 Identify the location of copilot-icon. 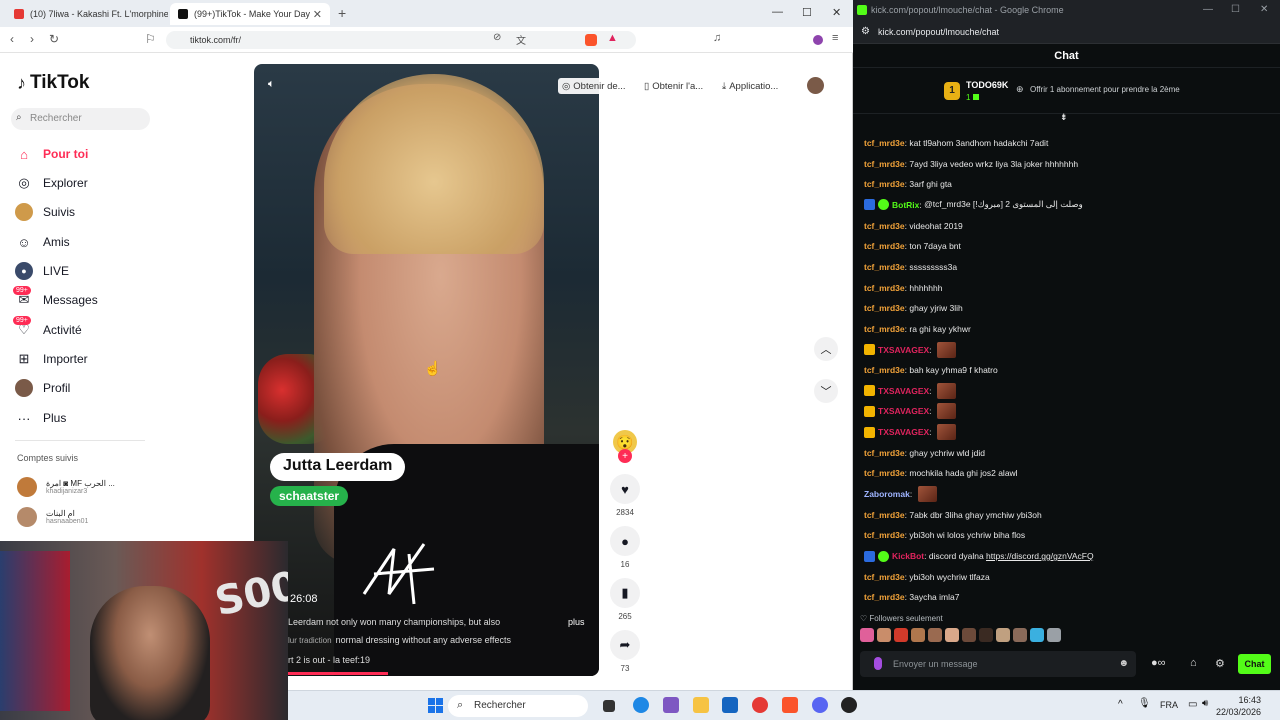
(671, 705).